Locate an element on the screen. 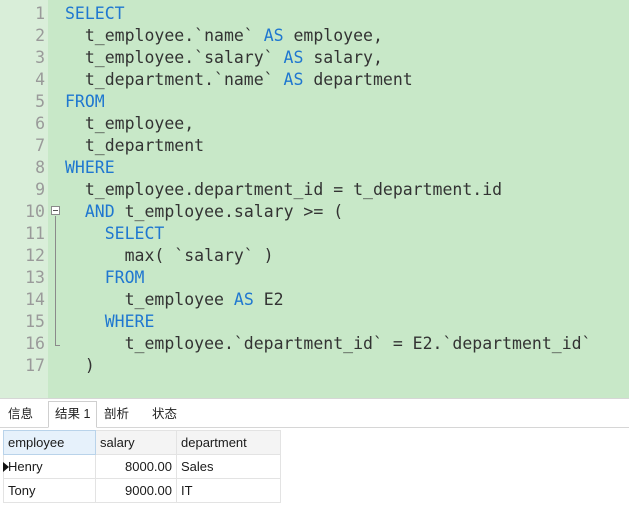 Image resolution: width=629 pixels, height=516 pixels. code-line: 3 t_employee.`salary` AS salary, is located at coordinates (314, 58).